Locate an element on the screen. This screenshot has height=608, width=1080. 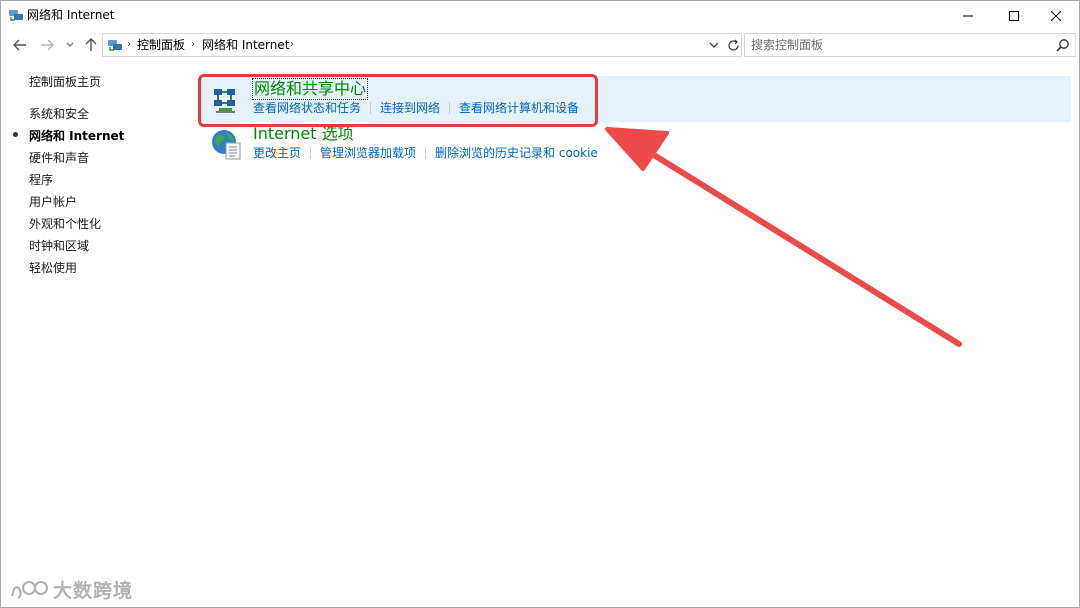
close-icon is located at coordinates (1056, 15).